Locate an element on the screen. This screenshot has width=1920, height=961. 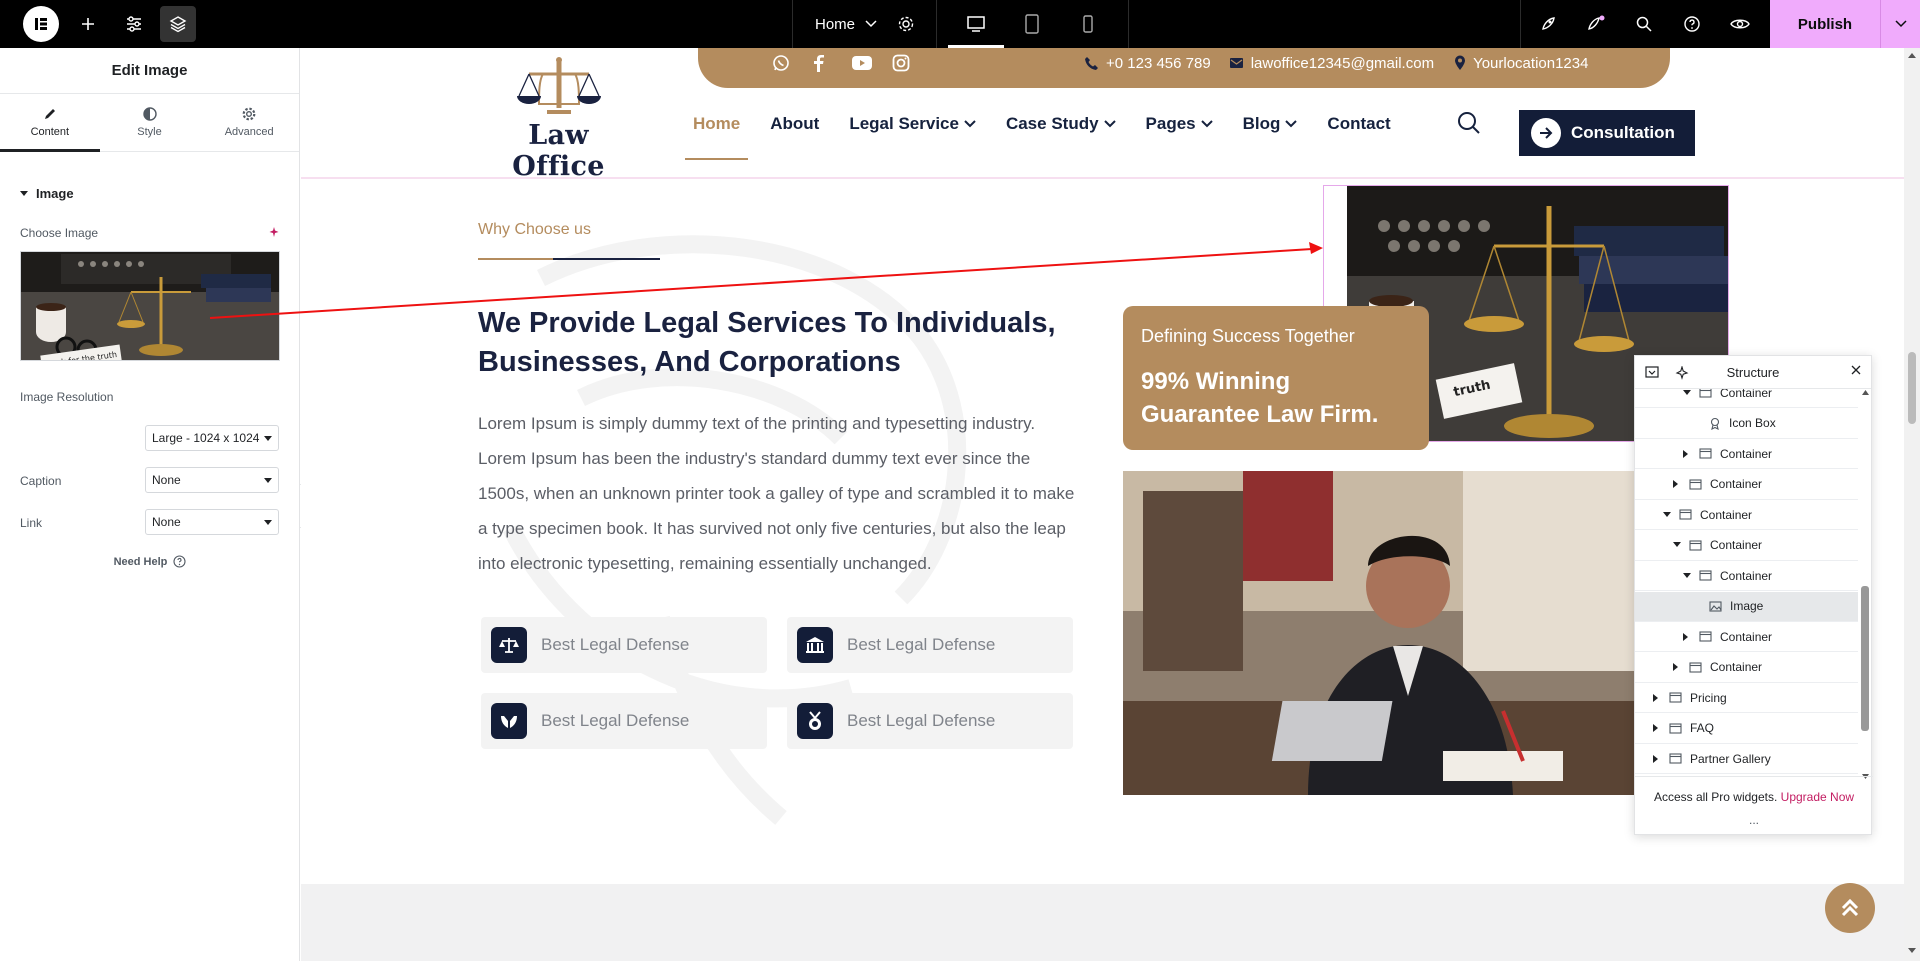
sparkle-icon is located at coordinates (274, 232).